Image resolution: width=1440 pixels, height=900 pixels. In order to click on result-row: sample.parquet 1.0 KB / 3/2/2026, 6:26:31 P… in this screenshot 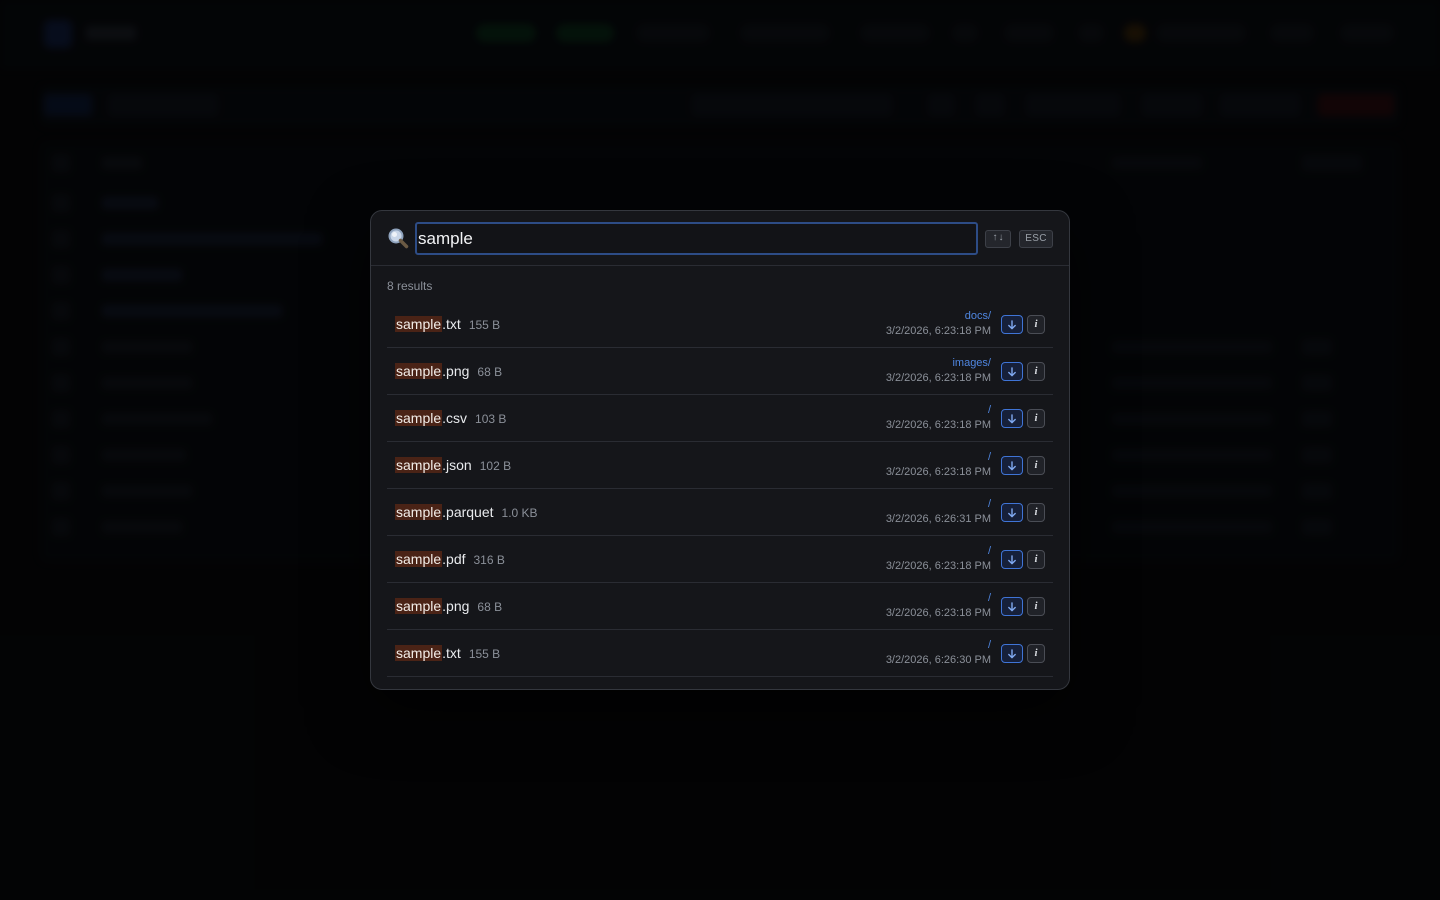, I will do `click(720, 512)`.